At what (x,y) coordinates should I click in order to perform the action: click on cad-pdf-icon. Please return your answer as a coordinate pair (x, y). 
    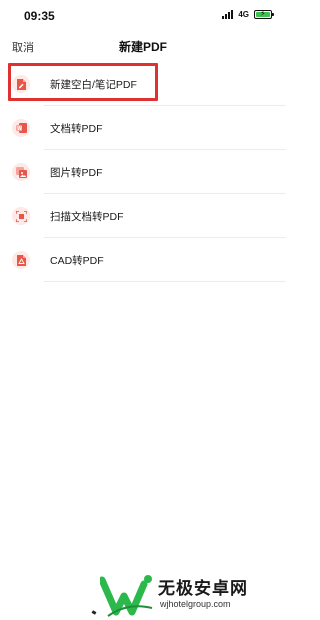
    Looking at the image, I should click on (21, 260).